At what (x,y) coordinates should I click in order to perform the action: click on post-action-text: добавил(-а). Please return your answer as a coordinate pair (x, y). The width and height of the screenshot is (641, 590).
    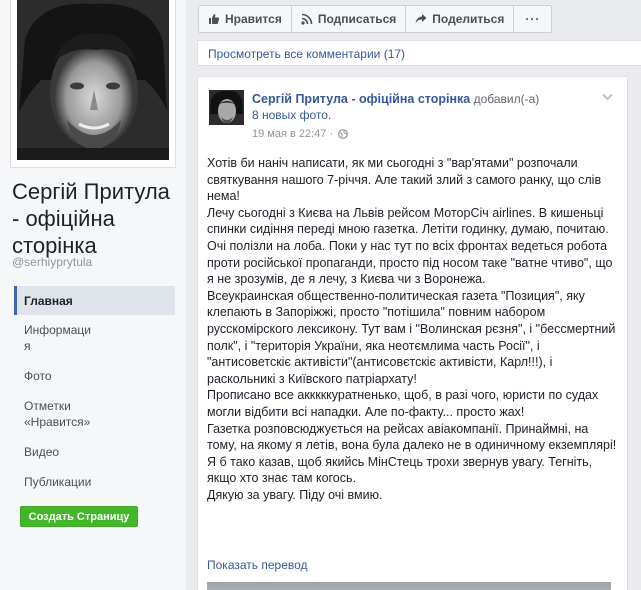
    Looking at the image, I should click on (506, 99).